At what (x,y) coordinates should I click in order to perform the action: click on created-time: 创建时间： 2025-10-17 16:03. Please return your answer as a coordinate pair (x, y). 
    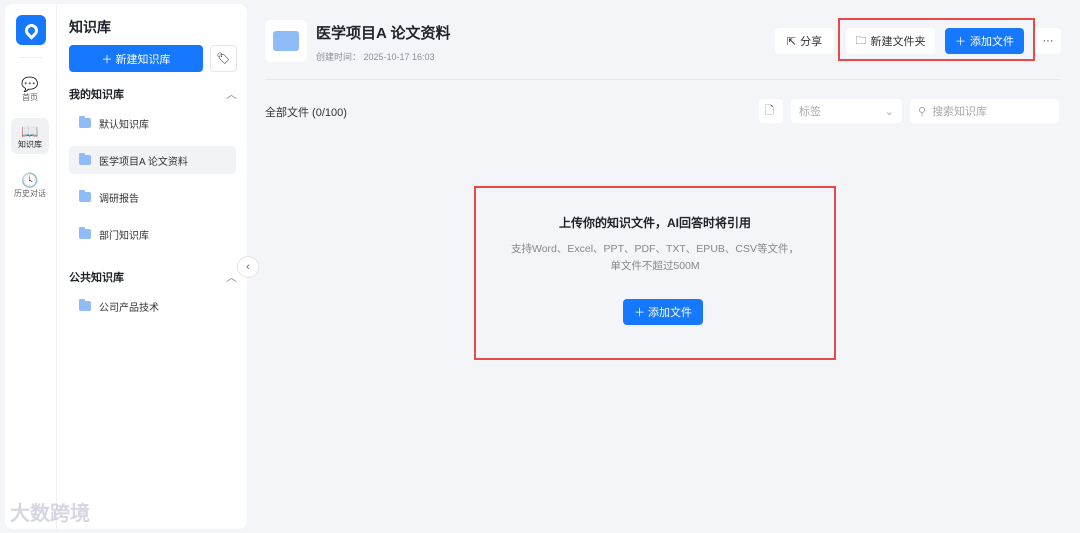
    Looking at the image, I should click on (375, 57).